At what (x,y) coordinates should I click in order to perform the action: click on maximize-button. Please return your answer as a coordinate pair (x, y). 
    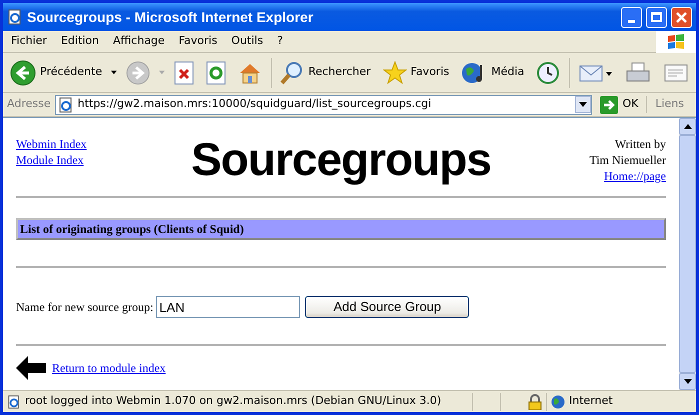
    Looking at the image, I should click on (656, 17).